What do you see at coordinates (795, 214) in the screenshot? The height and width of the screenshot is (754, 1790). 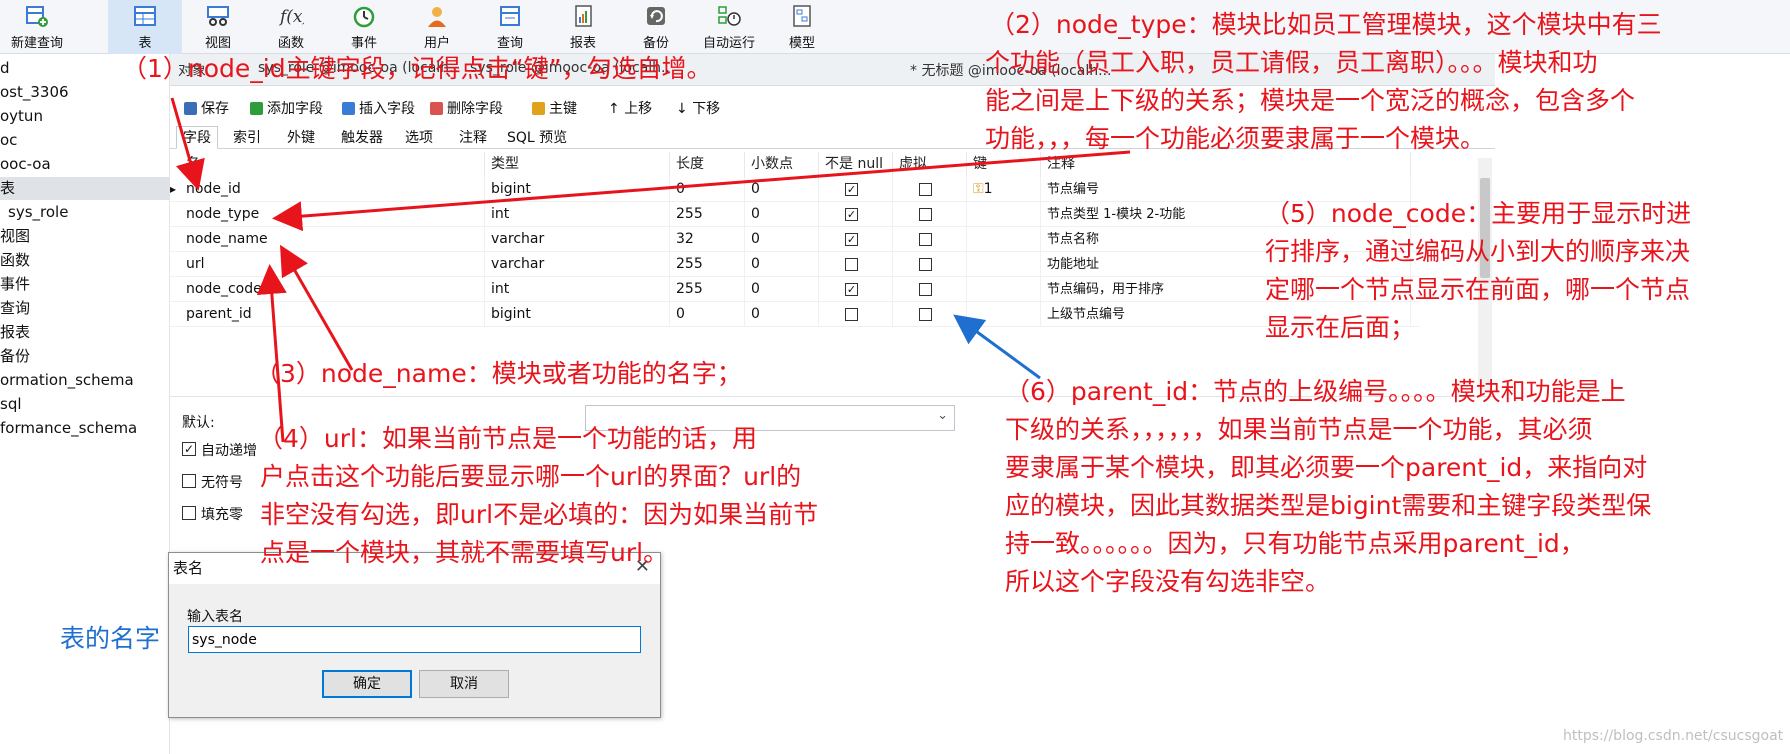 I see `table-row: node_type int 255 0 ✓ 节点类型 1-模块 2-功能` at bounding box center [795, 214].